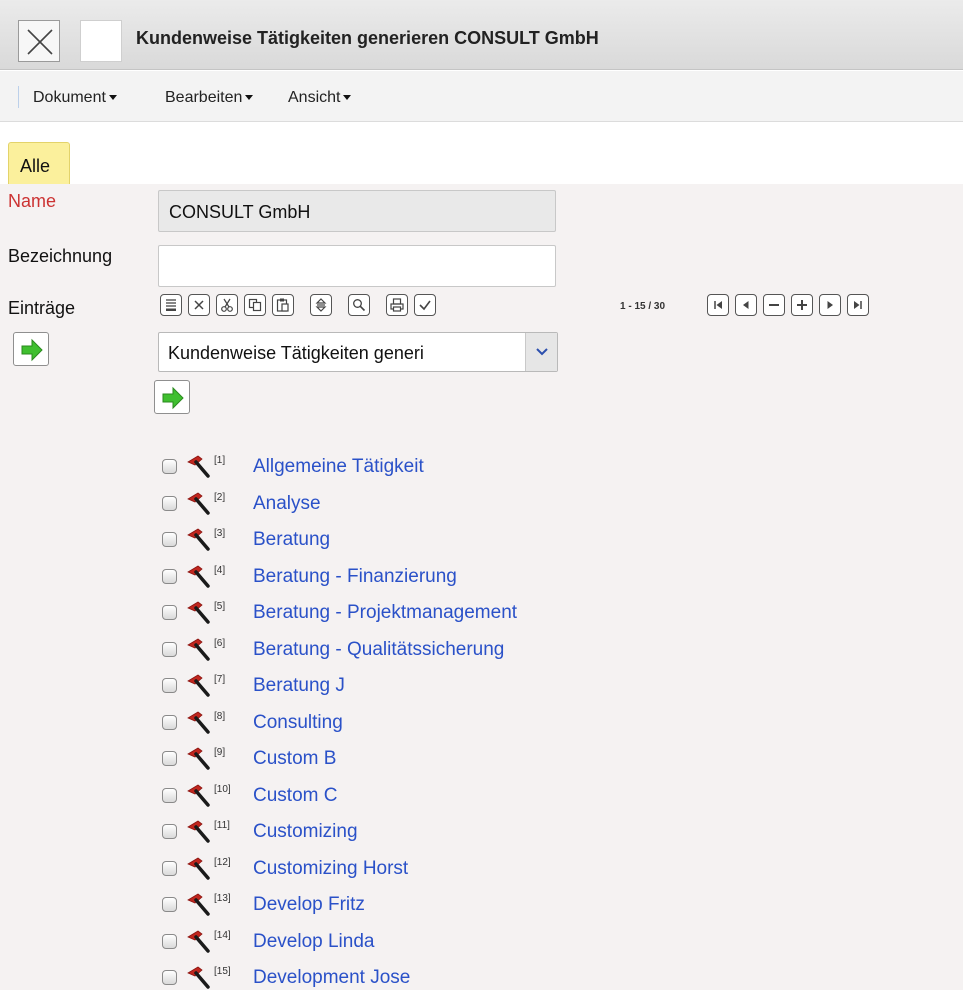  What do you see at coordinates (69, 97) in the screenshot?
I see `menu-dokument-label: Dokument` at bounding box center [69, 97].